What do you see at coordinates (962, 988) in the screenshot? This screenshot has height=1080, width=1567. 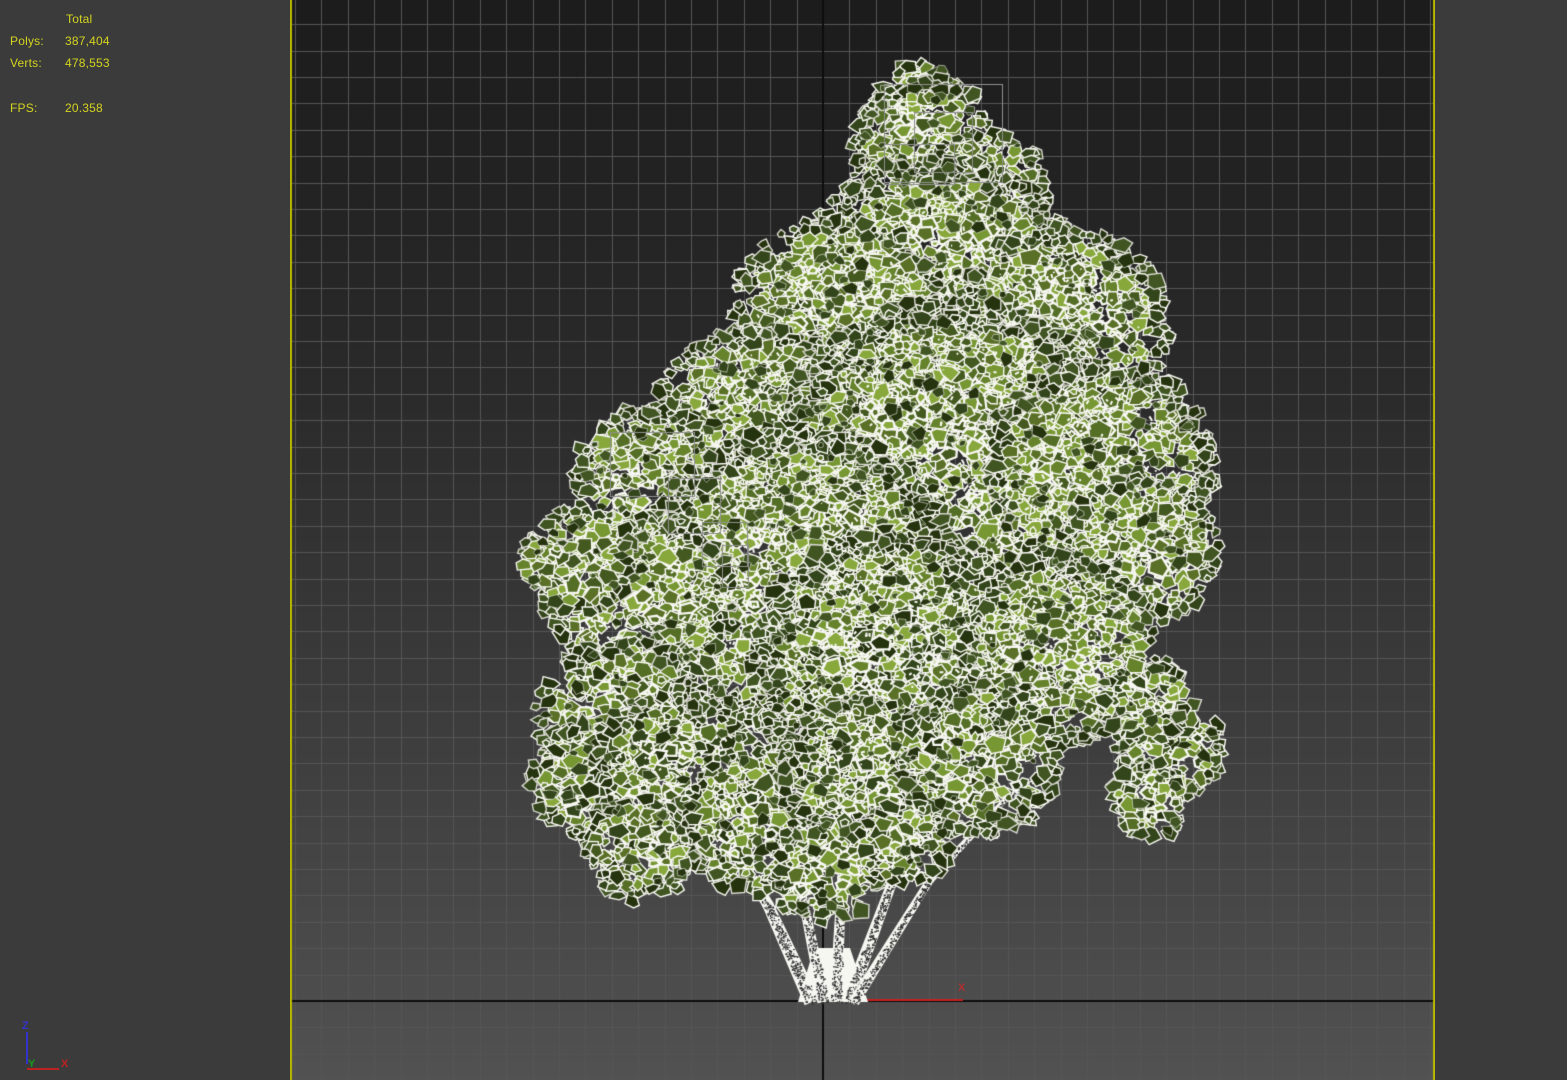 I see `origin-x-axis-label: X` at bounding box center [962, 988].